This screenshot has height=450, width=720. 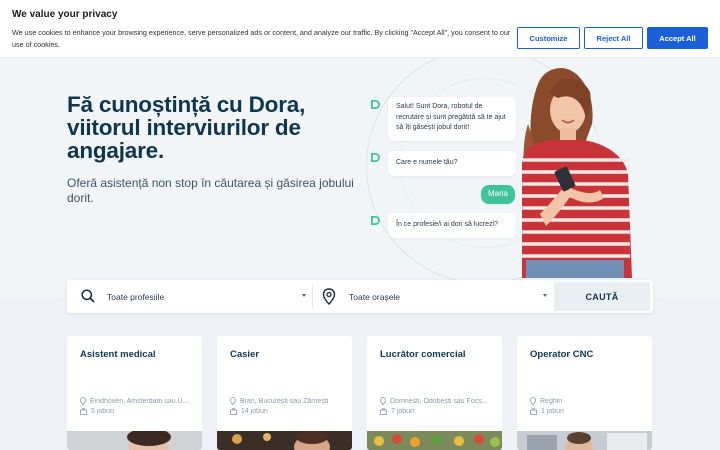 I want to click on job-card-title: Asistent medical, so click(x=118, y=354).